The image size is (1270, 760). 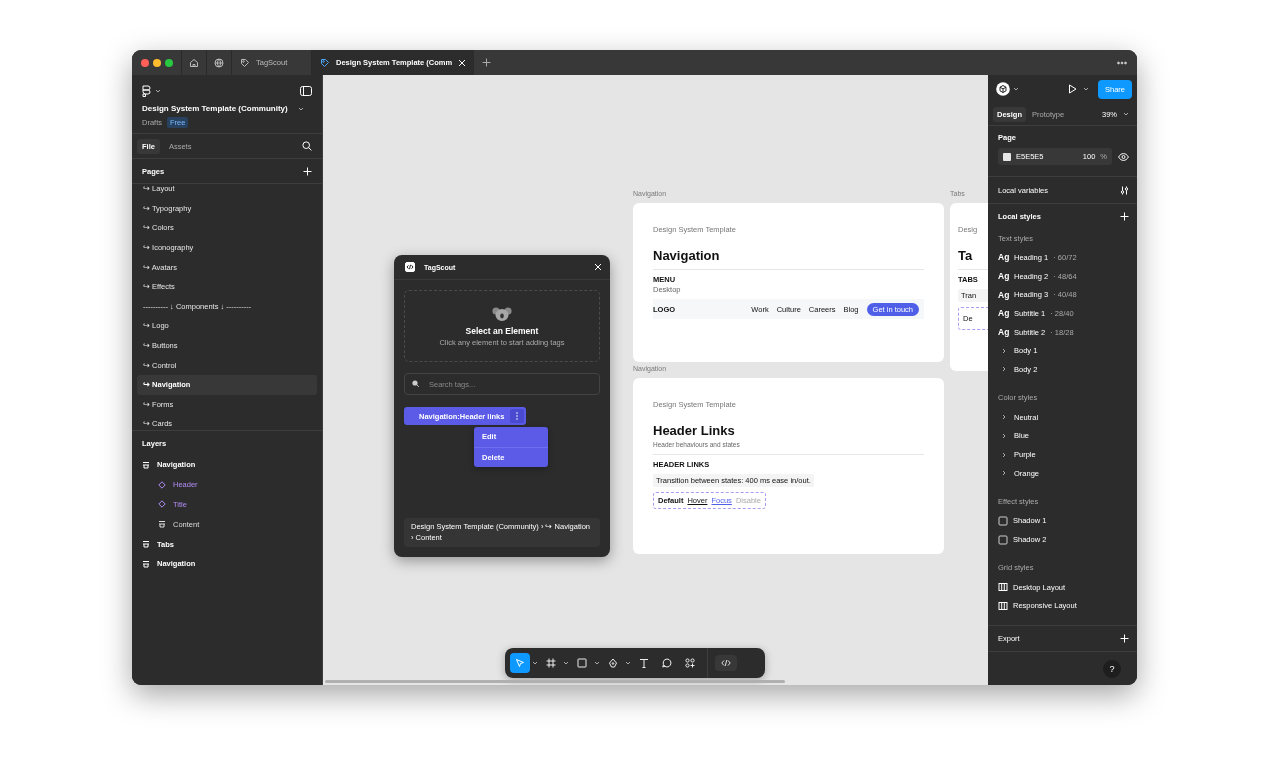 I want to click on eye-icon, so click(x=1123, y=156).